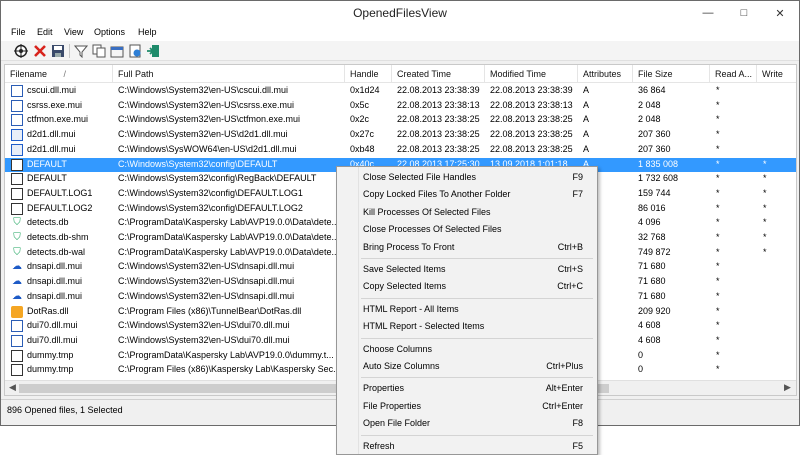 The height and width of the screenshot is (455, 800). Describe the element at coordinates (708, 13) in the screenshot. I see `minimize-button: —` at that location.